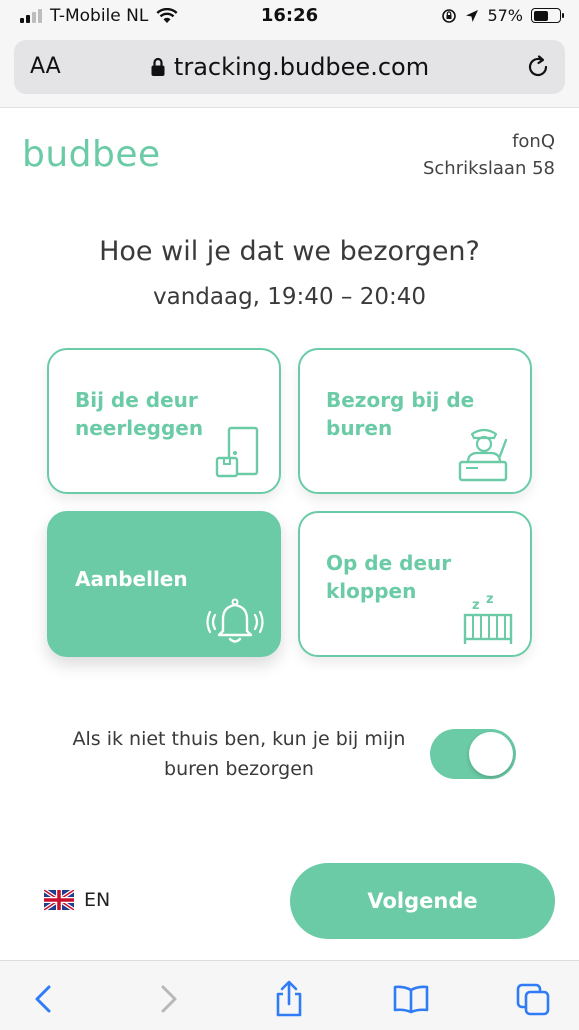 The image size is (579, 1030). What do you see at coordinates (289, 17) in the screenshot?
I see `status-bar: T-Mobile NL 16:26 57%` at bounding box center [289, 17].